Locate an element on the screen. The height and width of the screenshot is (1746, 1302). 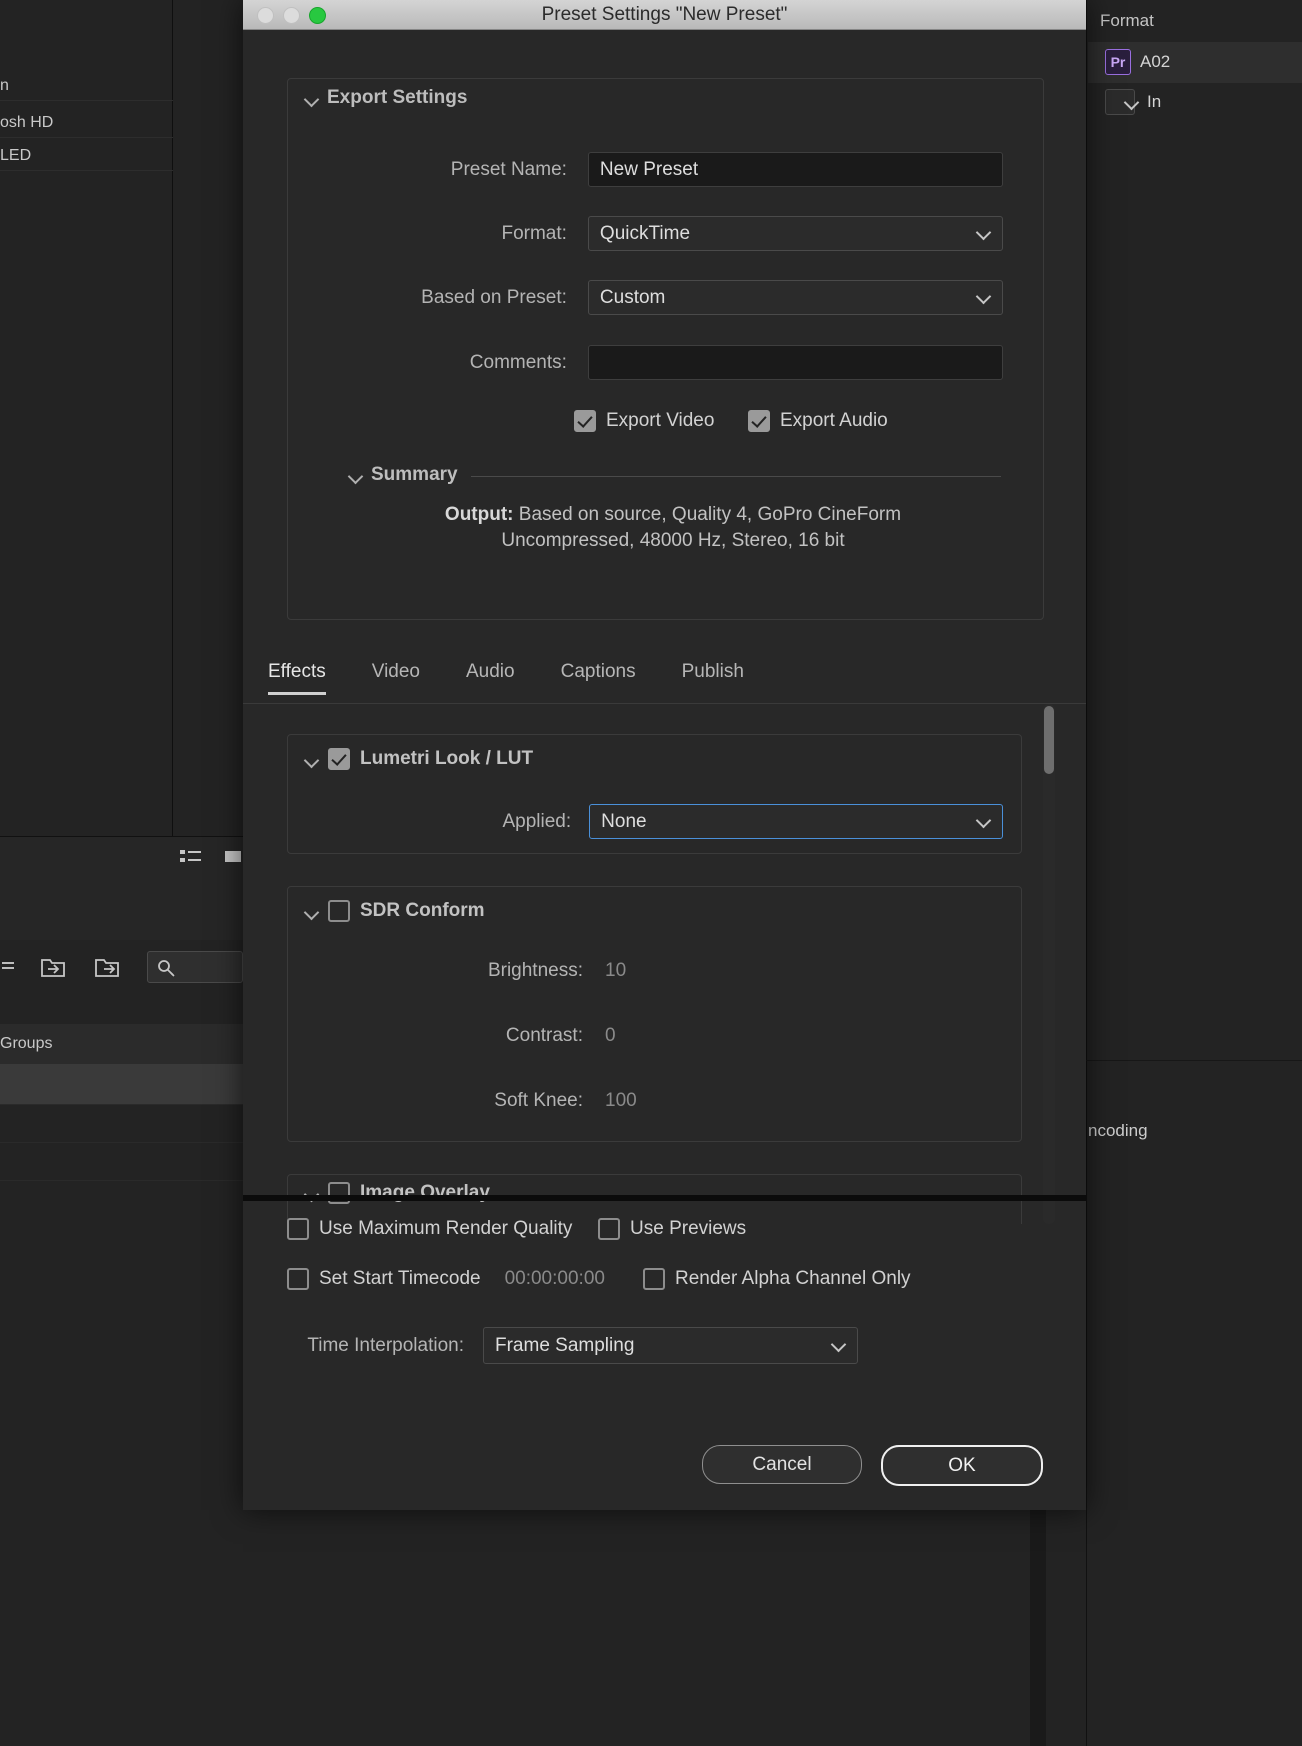
cancel-button-label: Cancel is located at coordinates (782, 1464).